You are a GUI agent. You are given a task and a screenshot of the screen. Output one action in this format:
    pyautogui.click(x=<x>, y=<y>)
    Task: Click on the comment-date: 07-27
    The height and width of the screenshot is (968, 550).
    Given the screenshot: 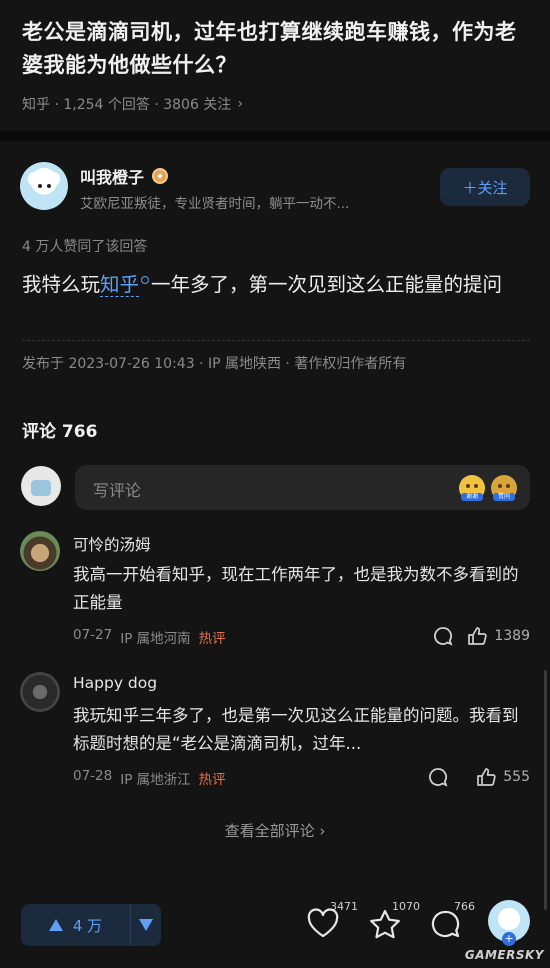 What is the action you would take?
    pyautogui.click(x=93, y=635)
    